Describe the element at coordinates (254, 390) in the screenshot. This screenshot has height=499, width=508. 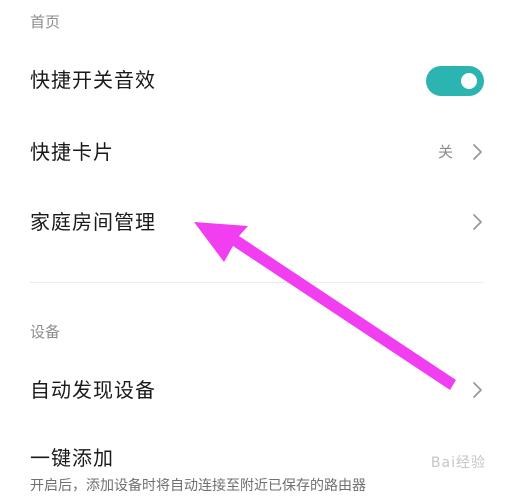
I see `row-auto-discover-devices: 自动发现设备` at that location.